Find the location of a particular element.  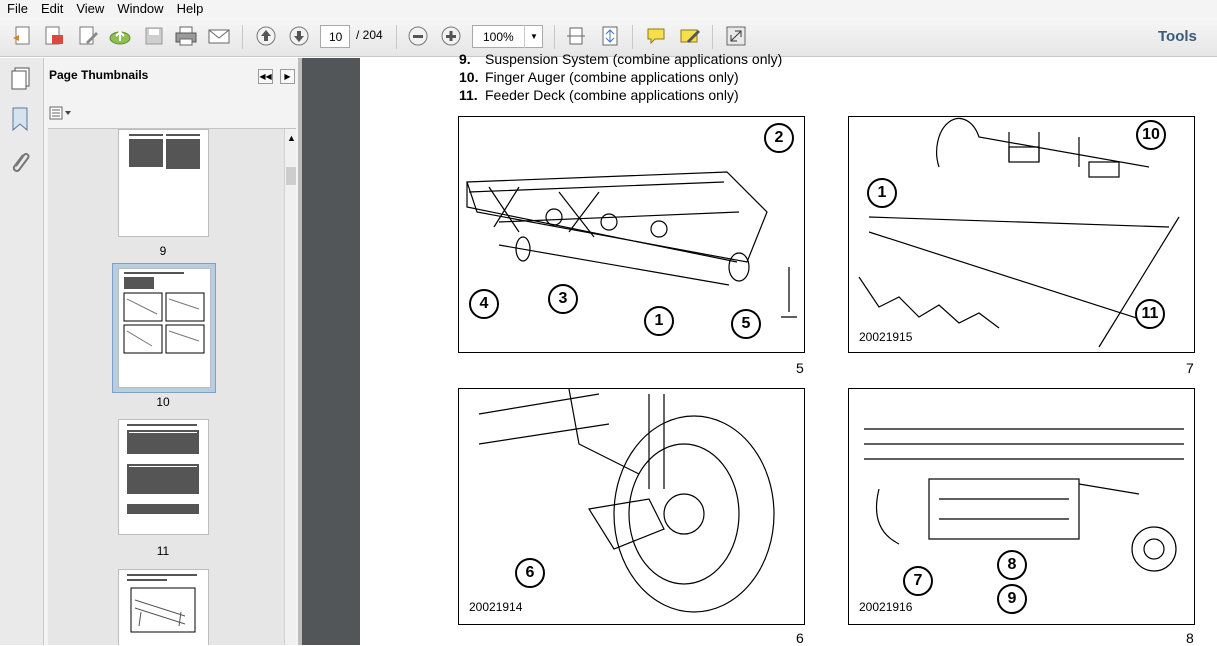

zoom-in-icon is located at coordinates (451, 36).